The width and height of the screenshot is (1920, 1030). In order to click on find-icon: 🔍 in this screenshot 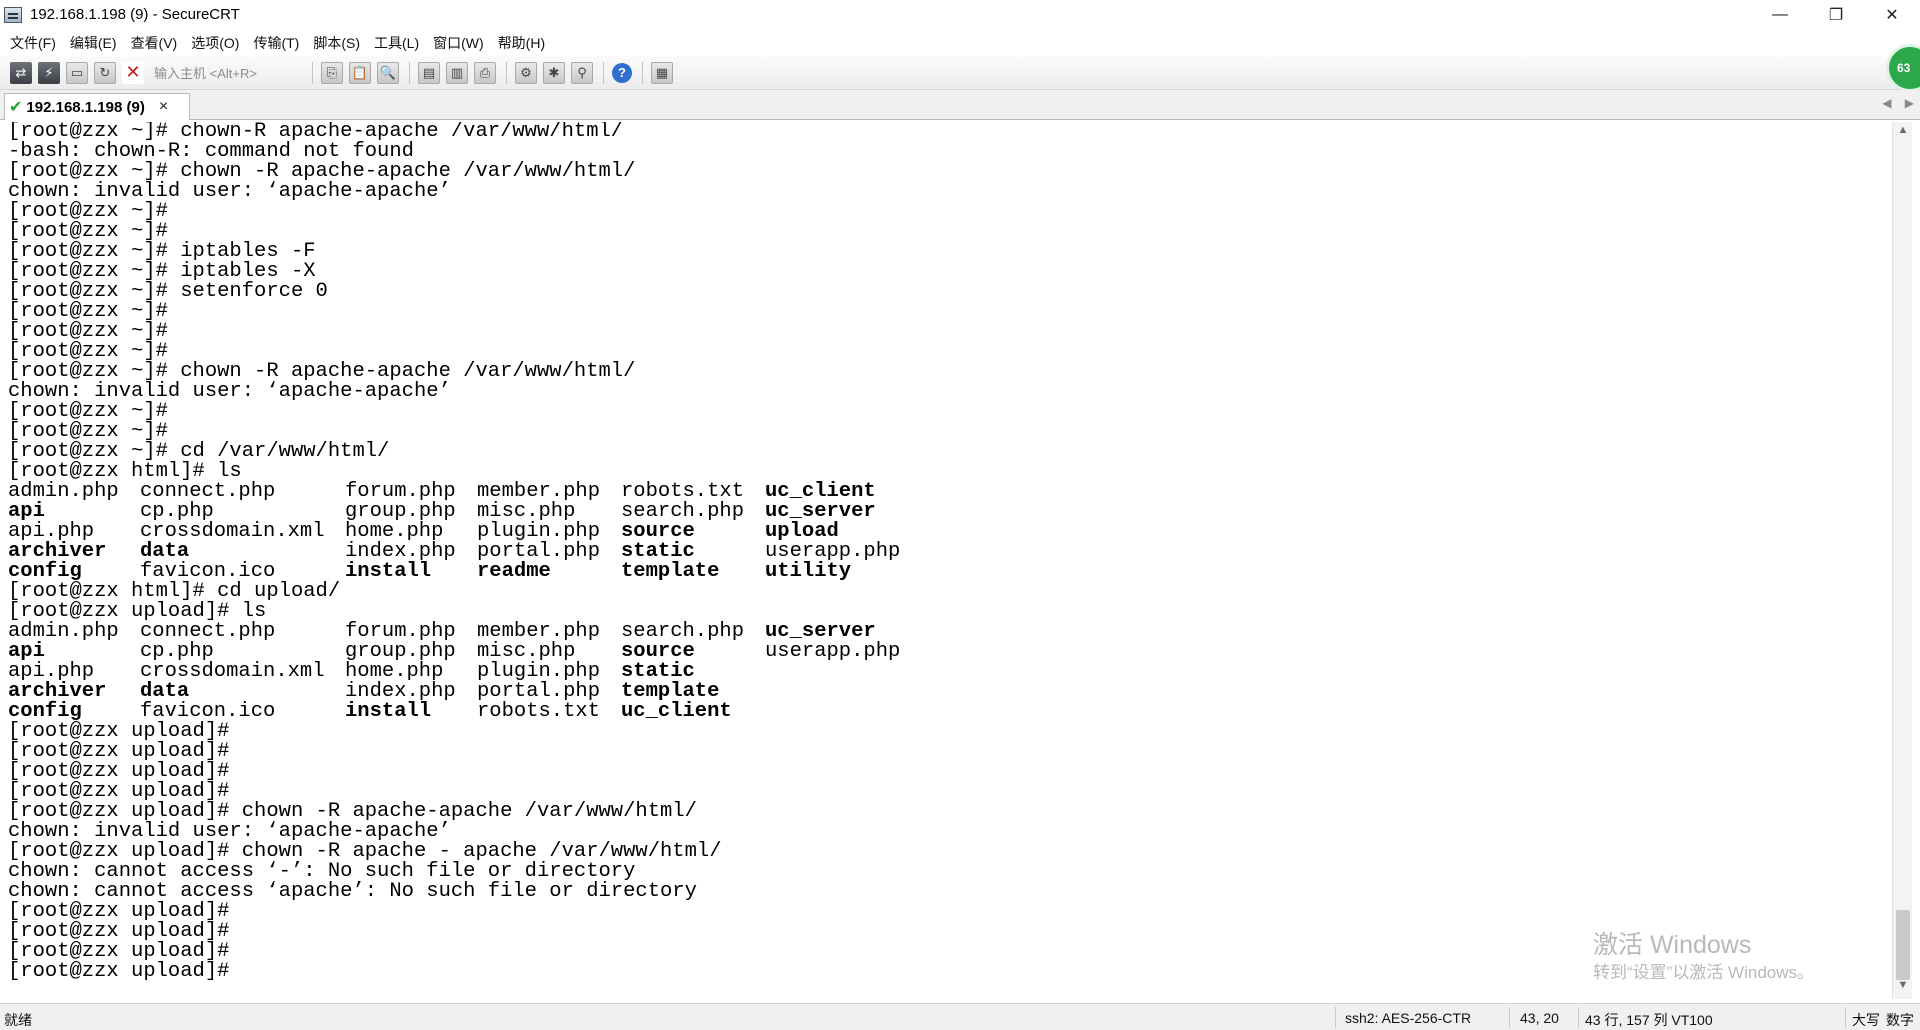, I will do `click(388, 72)`.